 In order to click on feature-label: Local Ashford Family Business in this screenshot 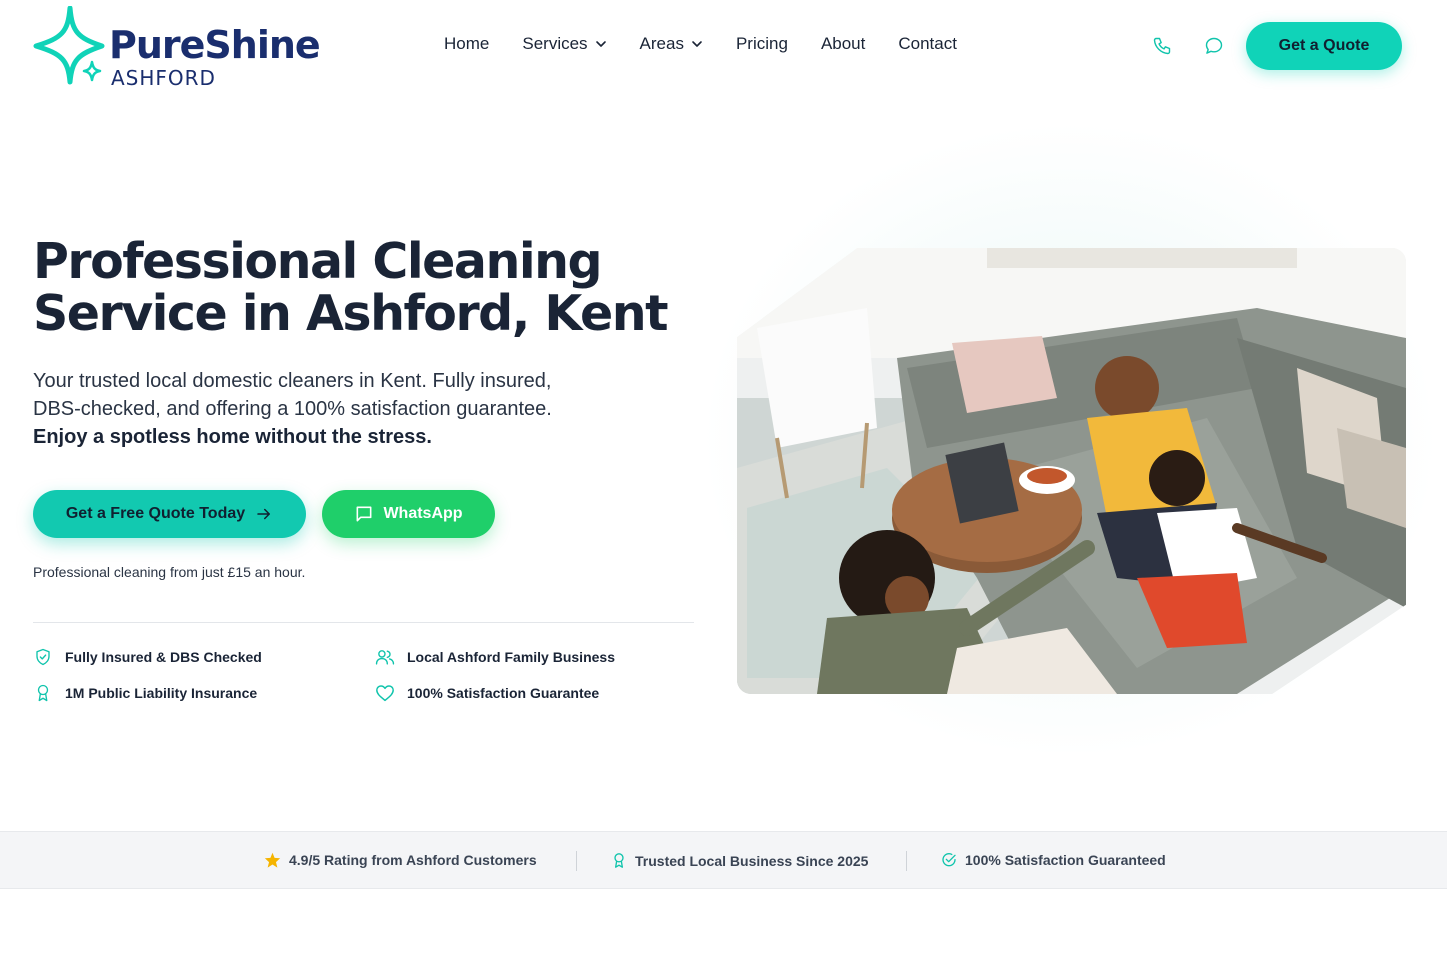, I will do `click(511, 657)`.